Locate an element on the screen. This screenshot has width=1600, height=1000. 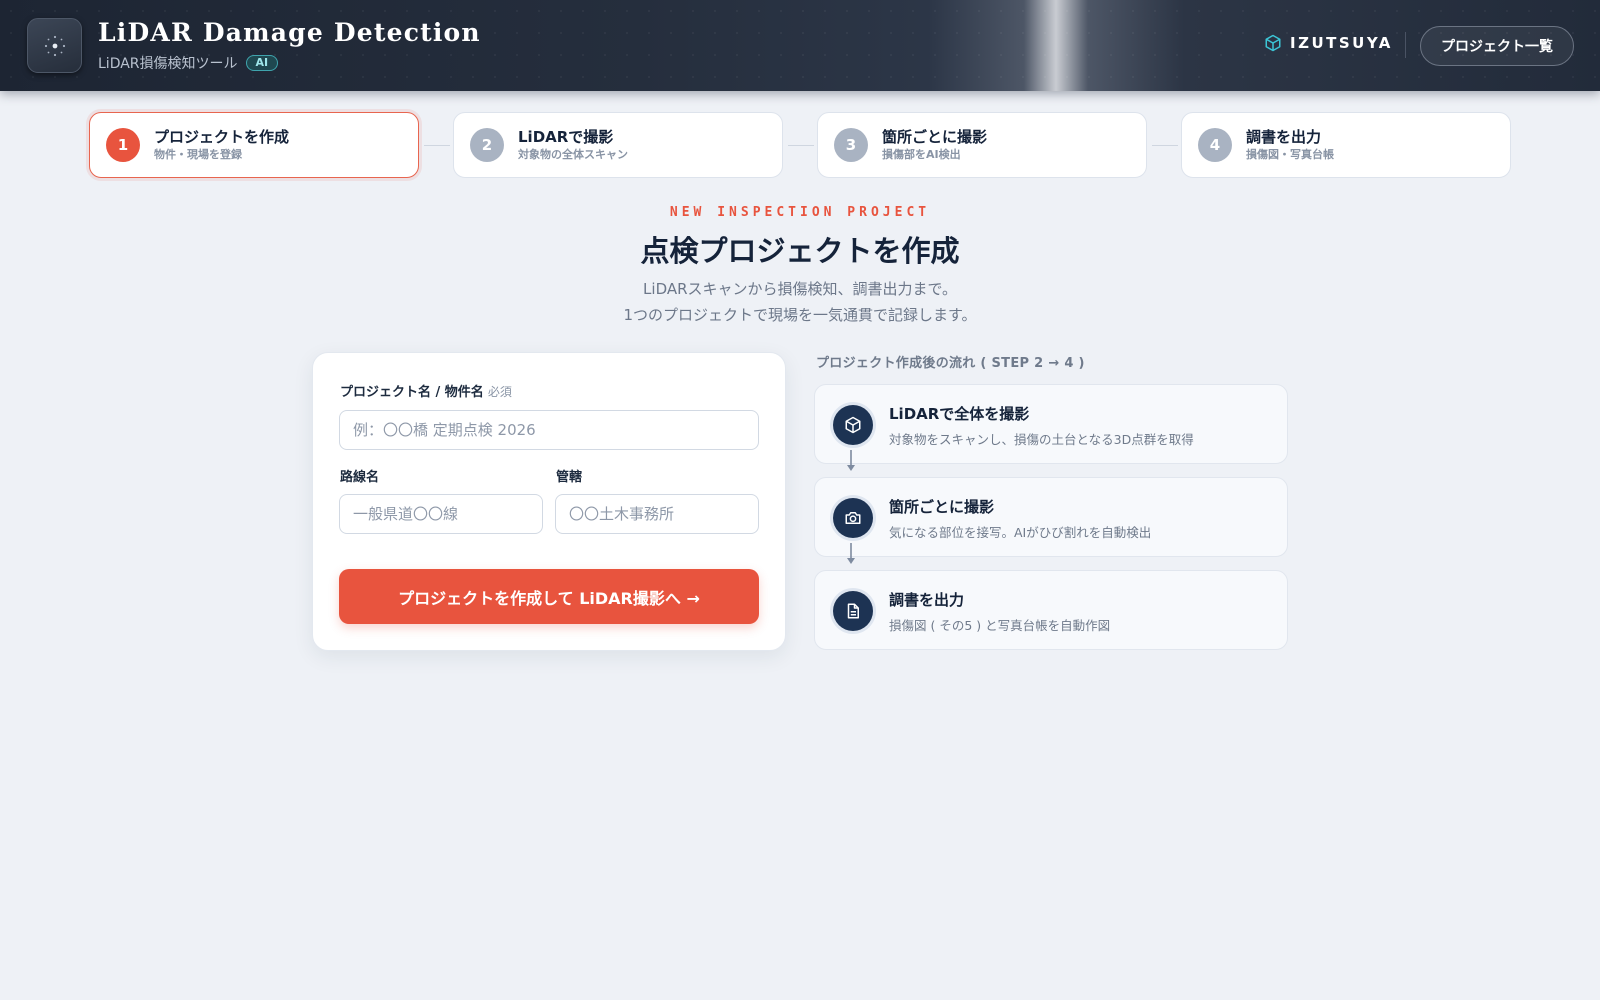
route-input is located at coordinates (441, 514).